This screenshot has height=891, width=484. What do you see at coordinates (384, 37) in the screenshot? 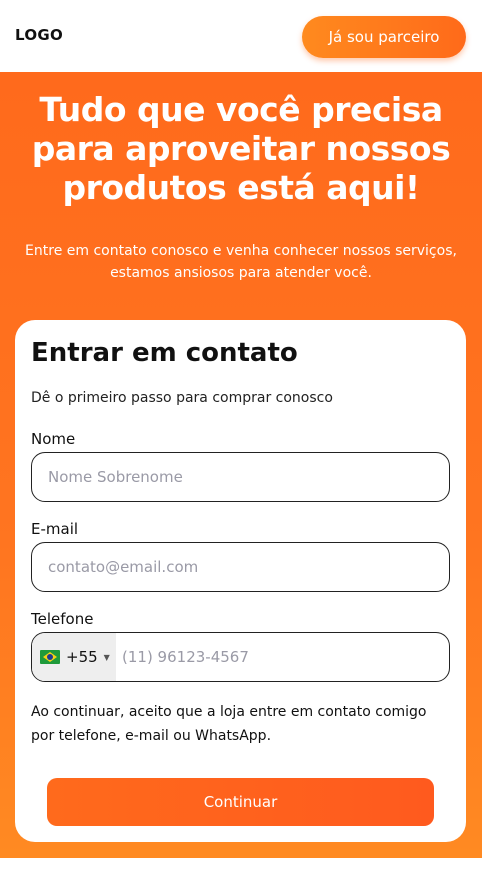
I see `already-partner-button: Já sou parceiro` at bounding box center [384, 37].